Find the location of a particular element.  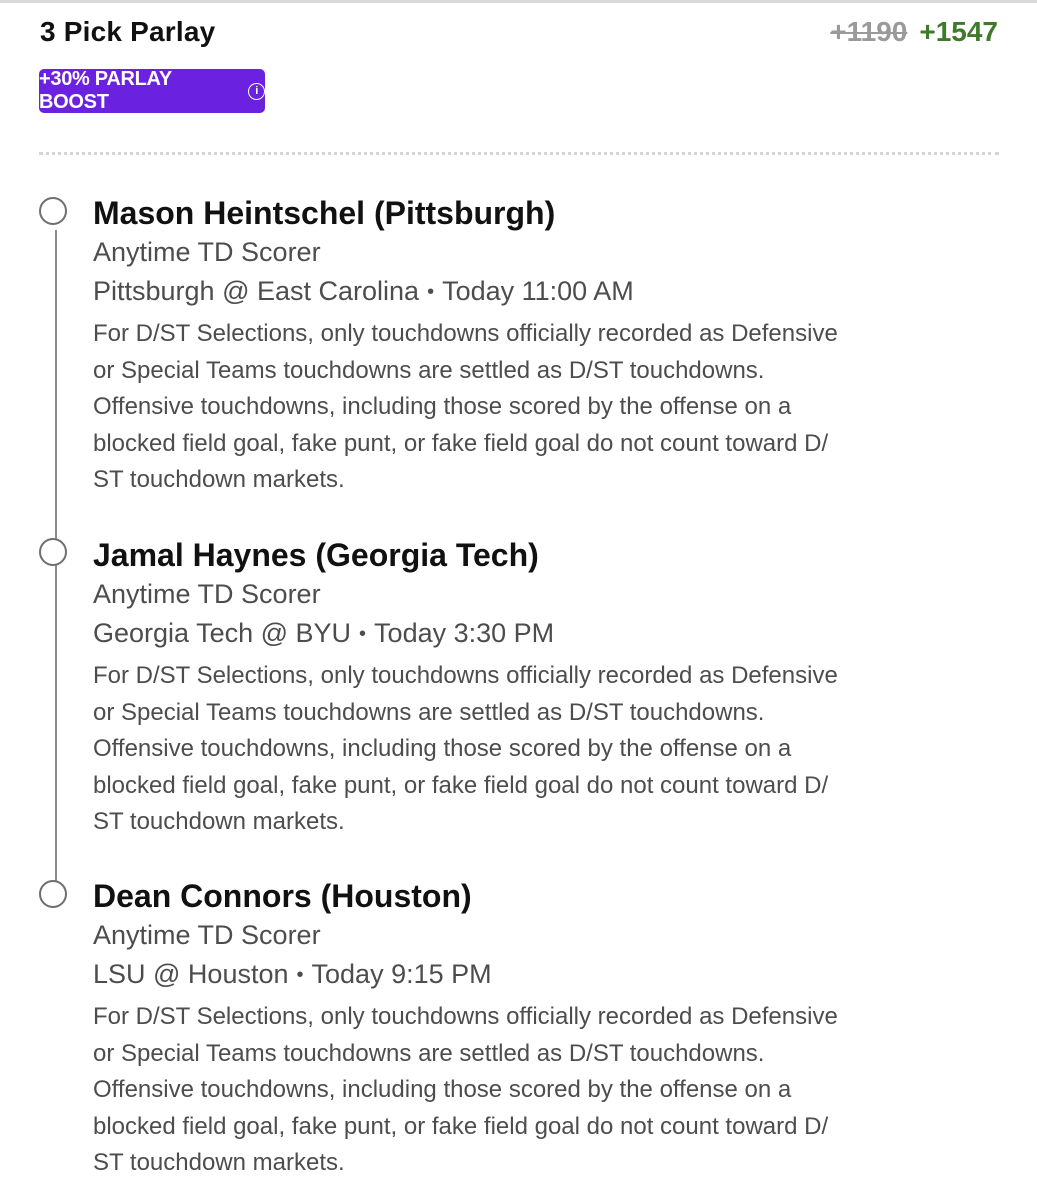

parlay-boost-badge: +30% PARLAY BOOST i is located at coordinates (152, 90).